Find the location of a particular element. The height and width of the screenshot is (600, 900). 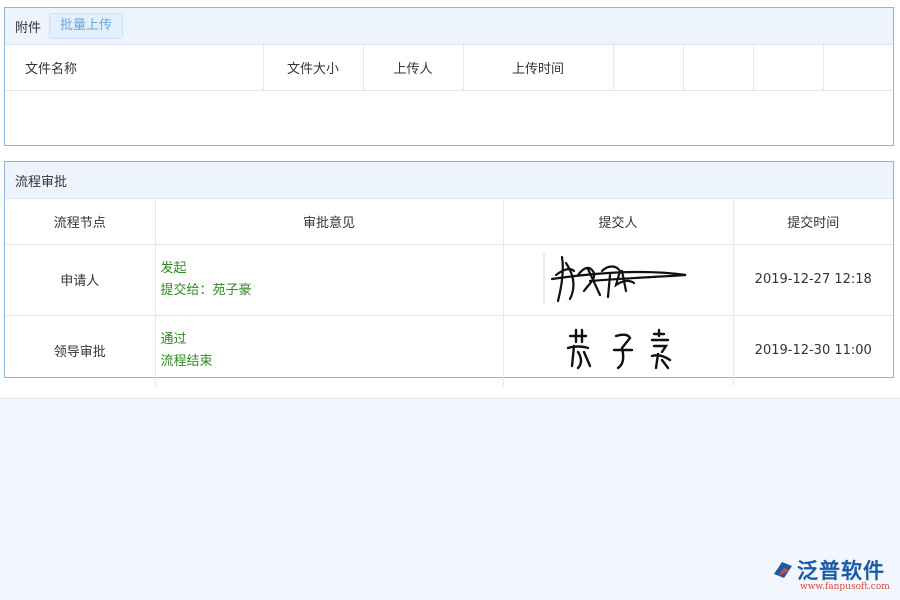

table-row: 申请人 发起 提交给：苑子豪 2019-12-27 12:18 is located at coordinates (449, 280).